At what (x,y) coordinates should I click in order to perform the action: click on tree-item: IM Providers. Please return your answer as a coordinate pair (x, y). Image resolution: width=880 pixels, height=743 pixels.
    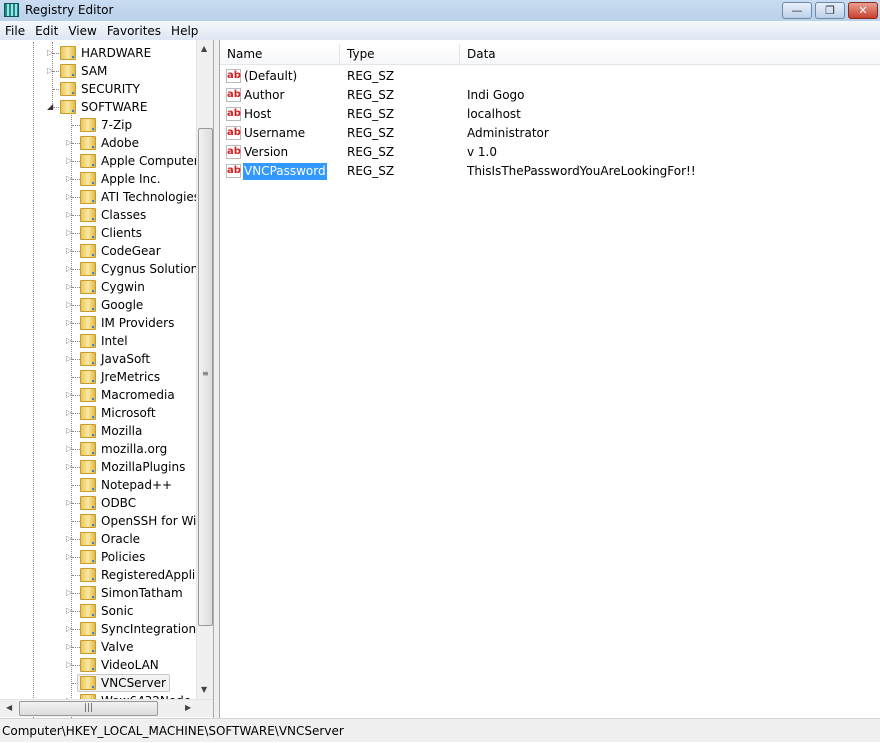
    Looking at the image, I should click on (127, 323).